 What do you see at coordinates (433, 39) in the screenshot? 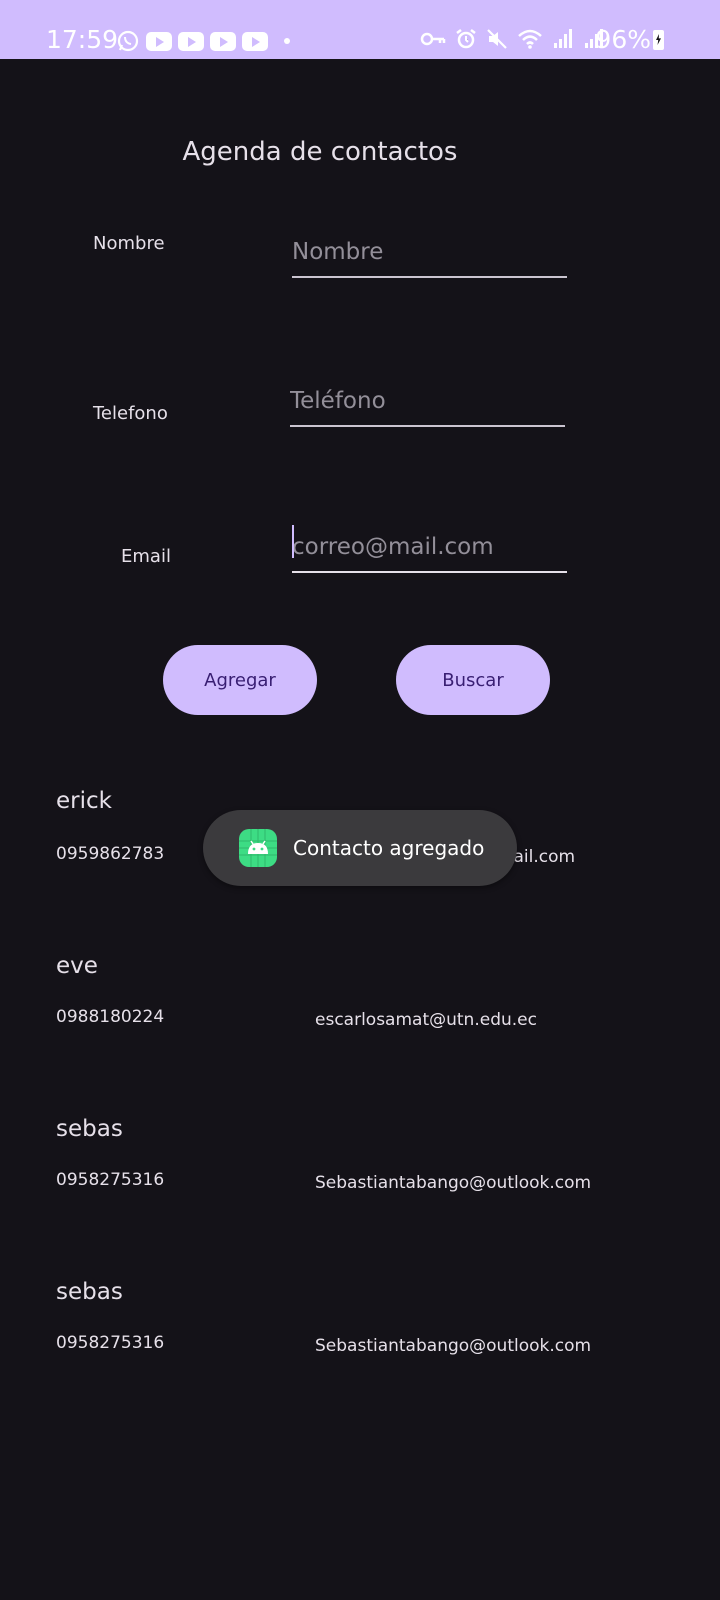
I see `key-icon` at bounding box center [433, 39].